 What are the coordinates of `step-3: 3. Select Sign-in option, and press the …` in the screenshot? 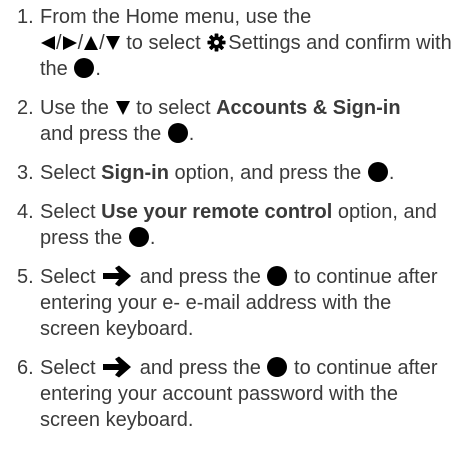 It's located at (230, 173).